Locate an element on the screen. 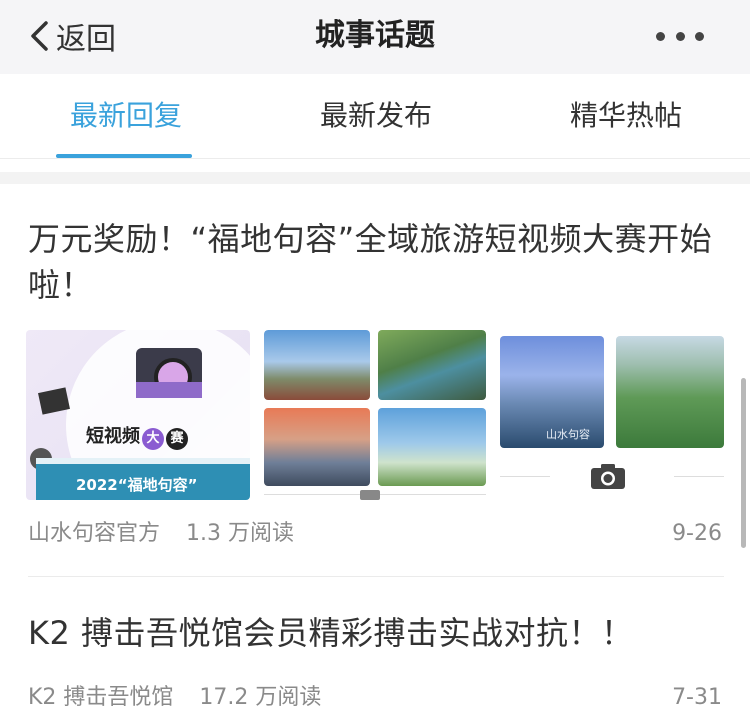 The image size is (750, 720). post-video-thumbnail: 山水句容 is located at coordinates (611, 415).